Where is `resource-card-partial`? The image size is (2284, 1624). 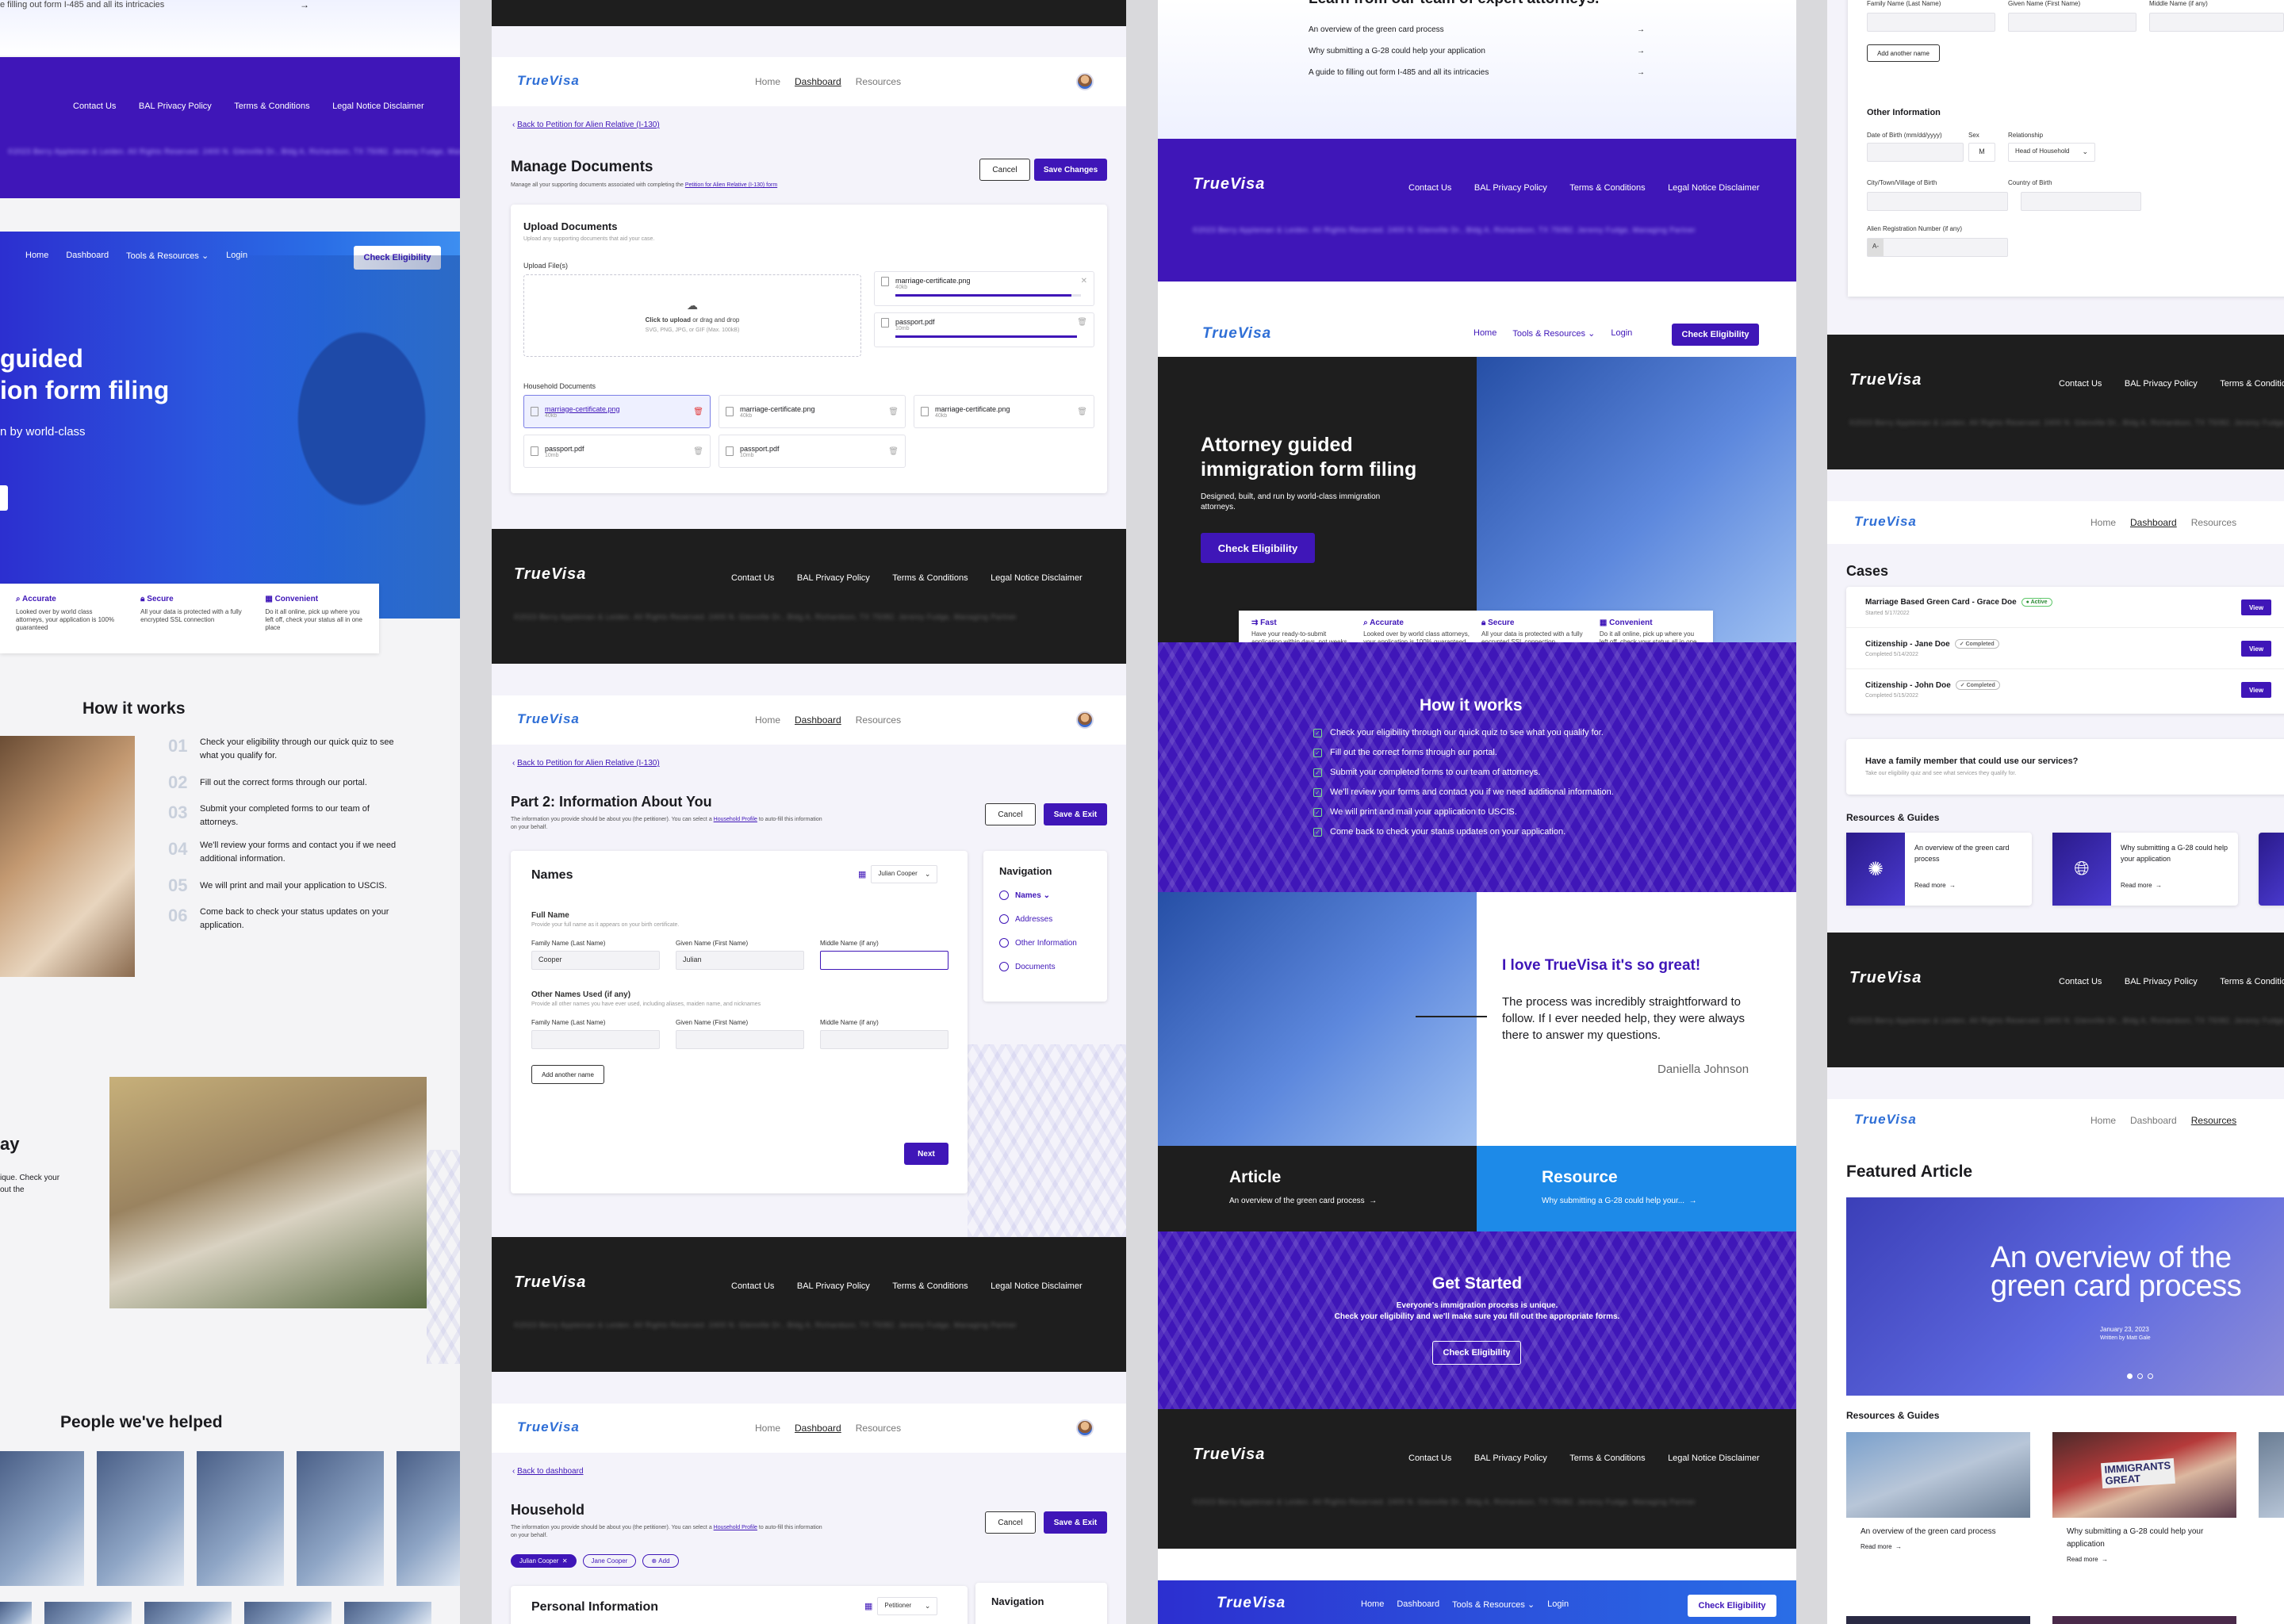 resource-card-partial is located at coordinates (2271, 869).